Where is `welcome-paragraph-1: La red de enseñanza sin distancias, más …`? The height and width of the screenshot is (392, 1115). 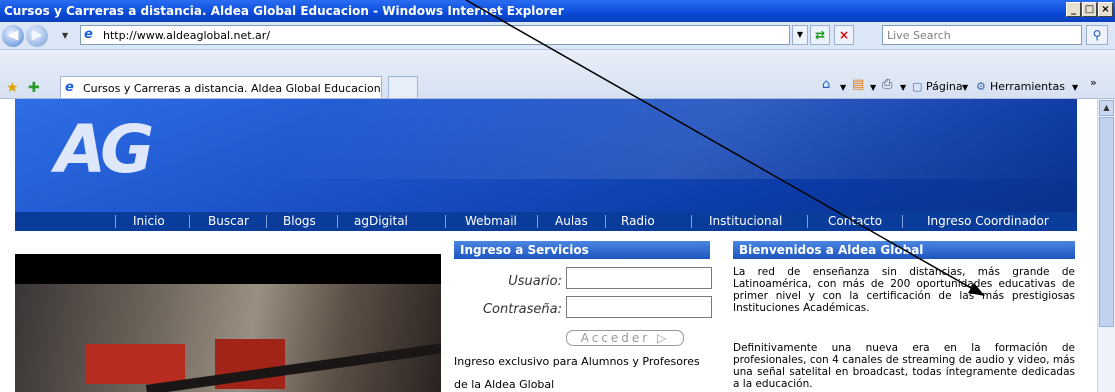 welcome-paragraph-1: La red de enseñanza sin distancias, más … is located at coordinates (904, 290).